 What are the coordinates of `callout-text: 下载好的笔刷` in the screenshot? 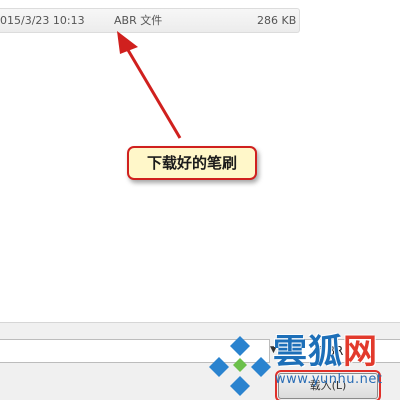 It's located at (191, 163).